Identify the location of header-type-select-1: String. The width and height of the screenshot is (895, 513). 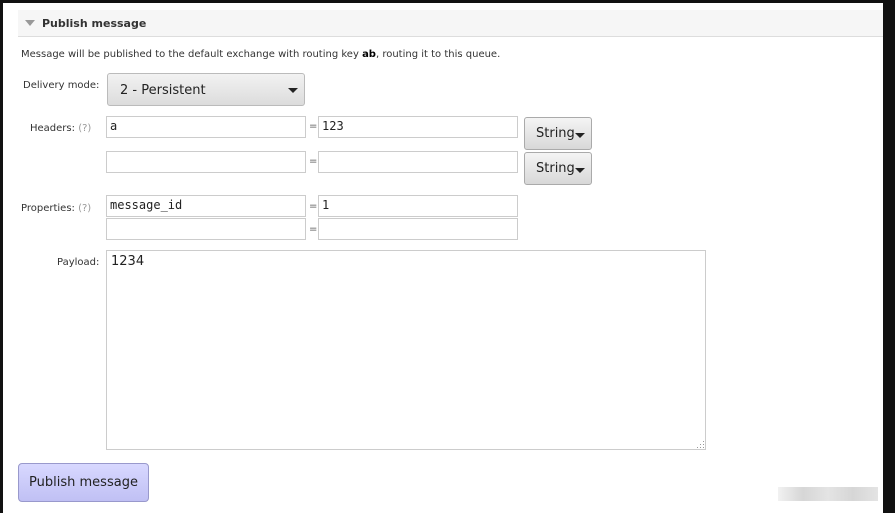
(558, 133).